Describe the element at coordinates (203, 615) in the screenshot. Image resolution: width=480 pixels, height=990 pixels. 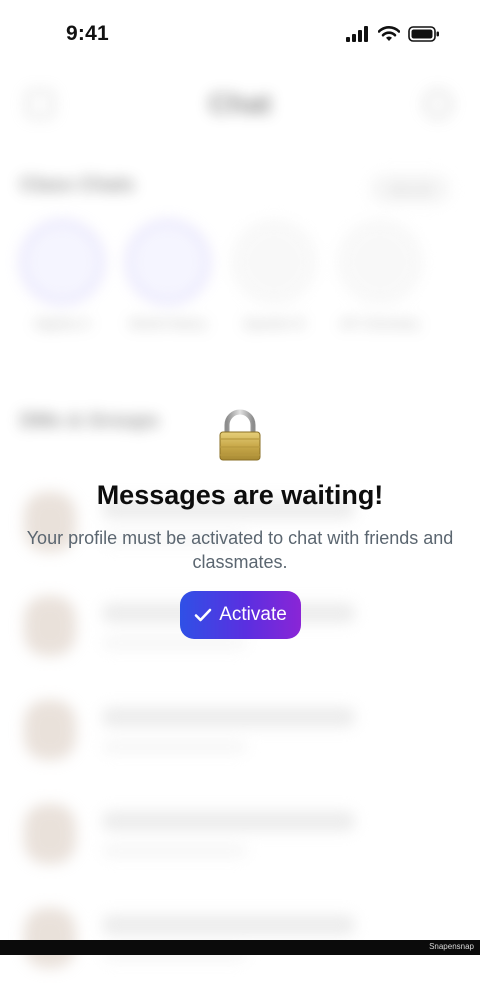
I see `checkmark-icon` at that location.